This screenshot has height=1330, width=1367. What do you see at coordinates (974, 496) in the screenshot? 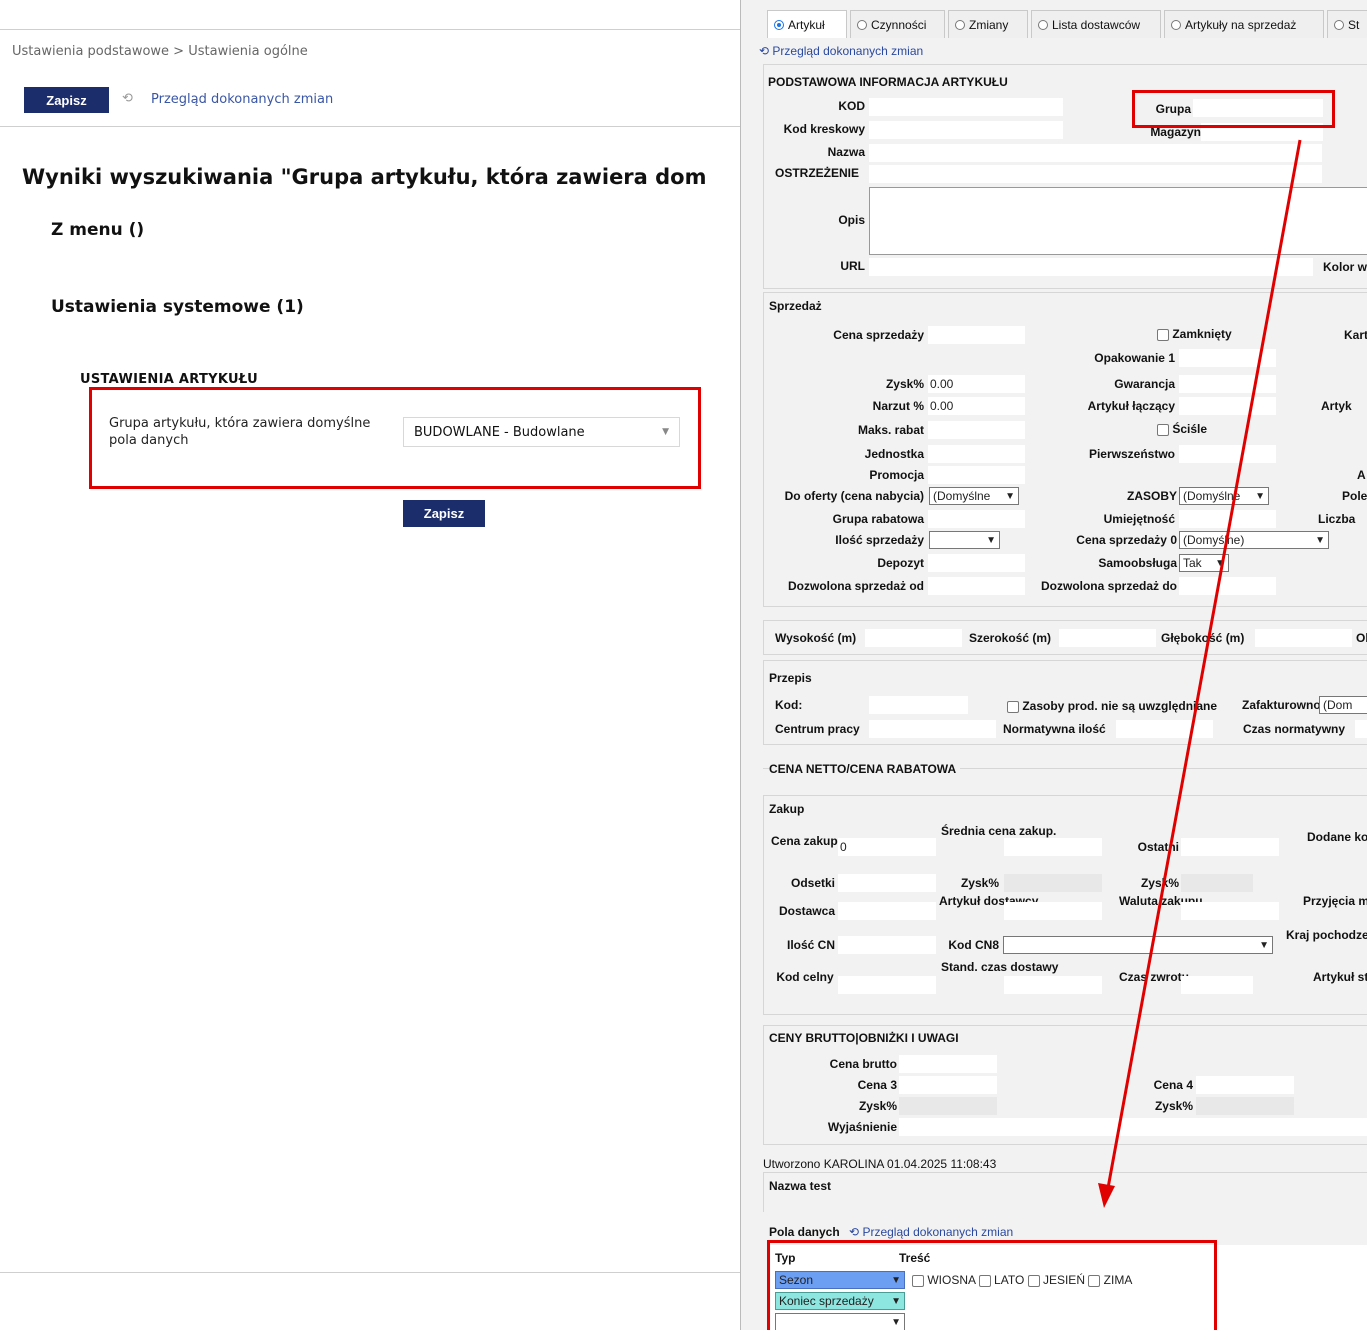
I see `do-oferty-select: (Domyślne ▼` at bounding box center [974, 496].